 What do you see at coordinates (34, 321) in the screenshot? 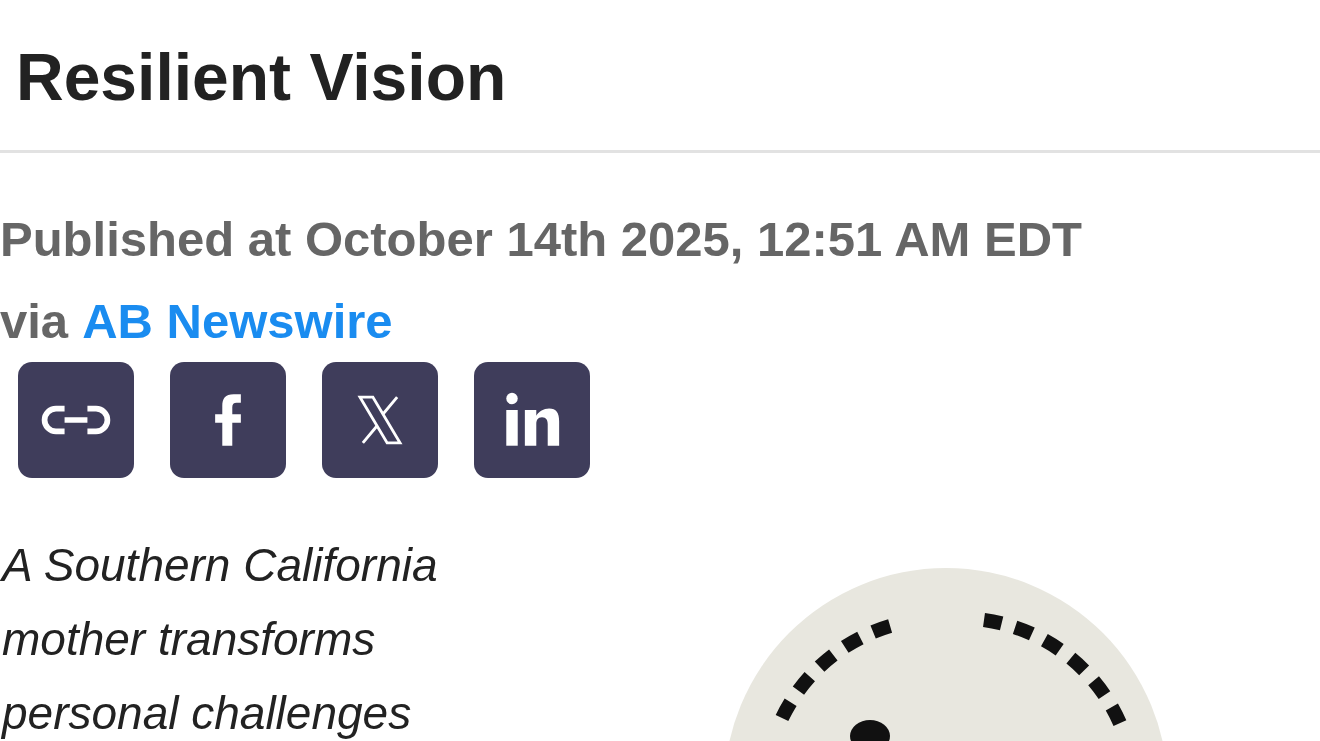
I see `via-label: via` at bounding box center [34, 321].